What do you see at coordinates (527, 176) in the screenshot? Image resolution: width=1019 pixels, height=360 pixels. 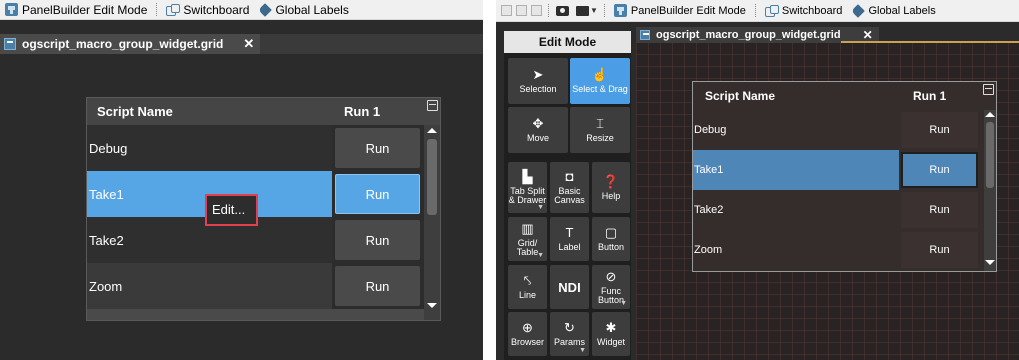 I see `tab-icon: ▙` at bounding box center [527, 176].